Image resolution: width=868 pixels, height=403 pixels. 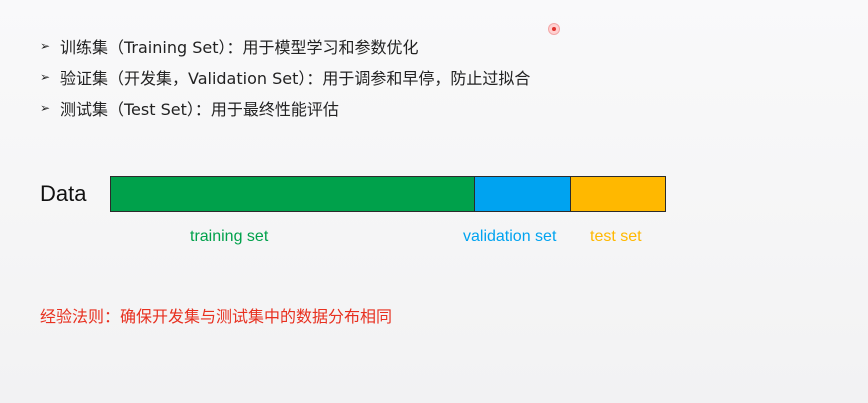 I want to click on bullet-text: 测试集（Test Set）：用于最终性能评估, so click(x=199, y=109).